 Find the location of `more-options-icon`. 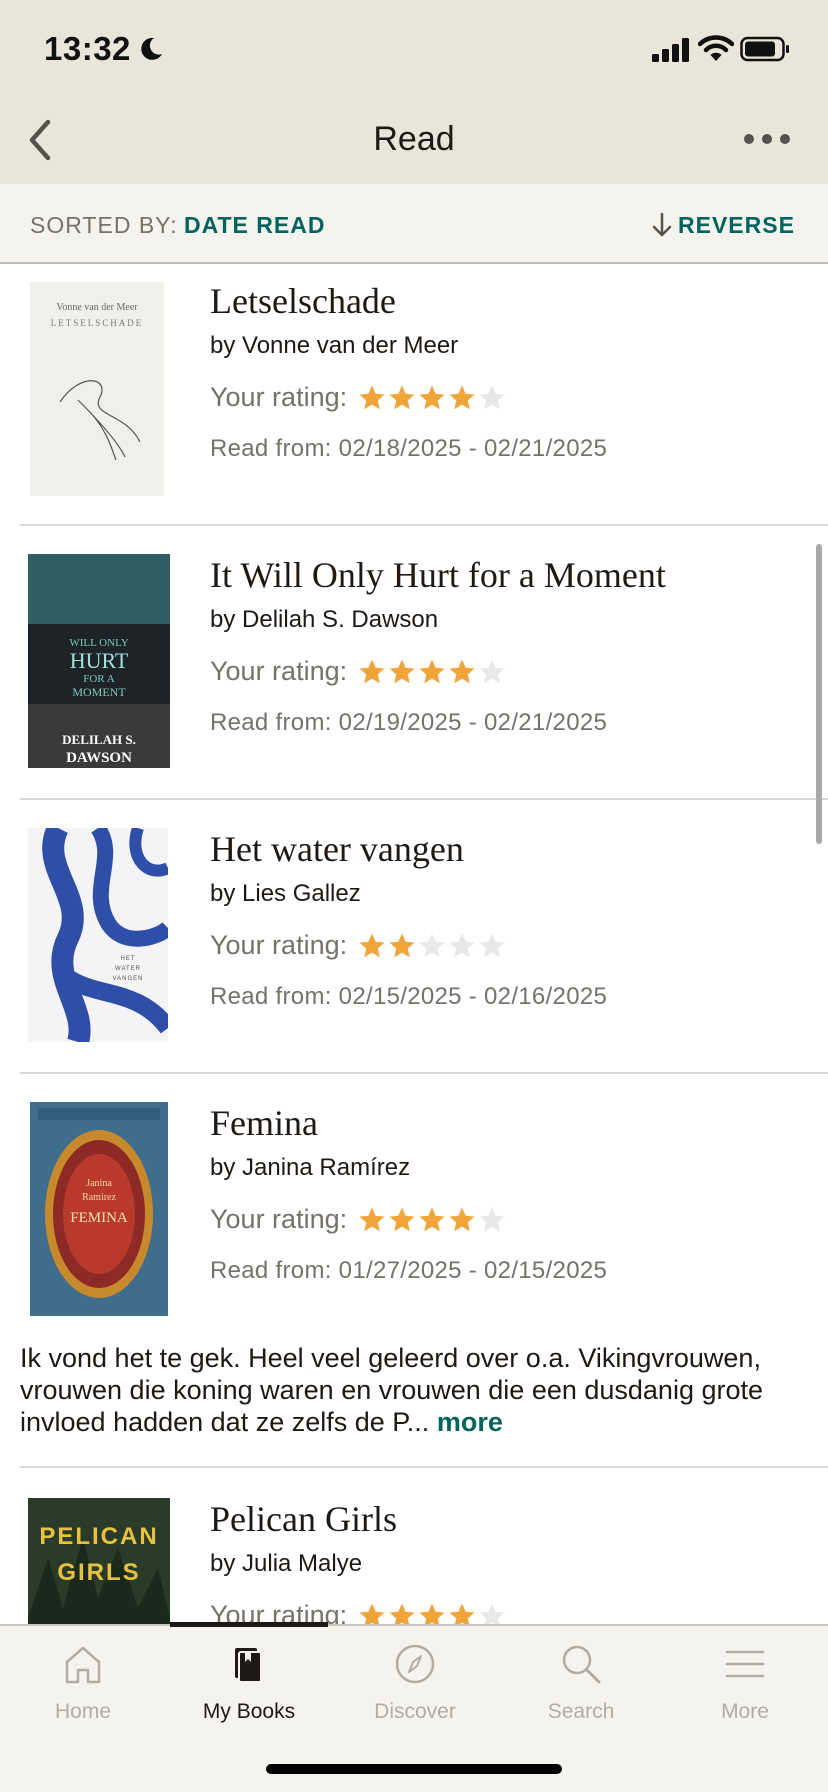

more-options-icon is located at coordinates (767, 139).